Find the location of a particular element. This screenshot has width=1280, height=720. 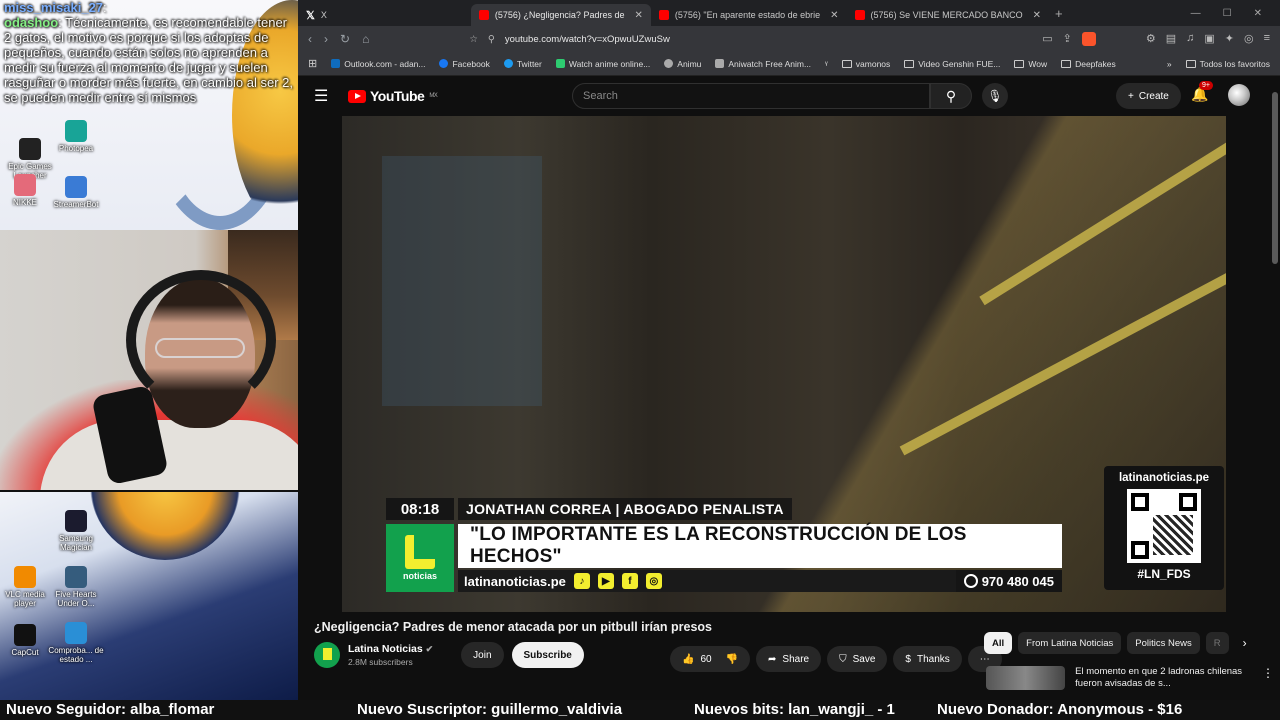

bookmark-glyph-icon: ᵞ is located at coordinates (826, 63).